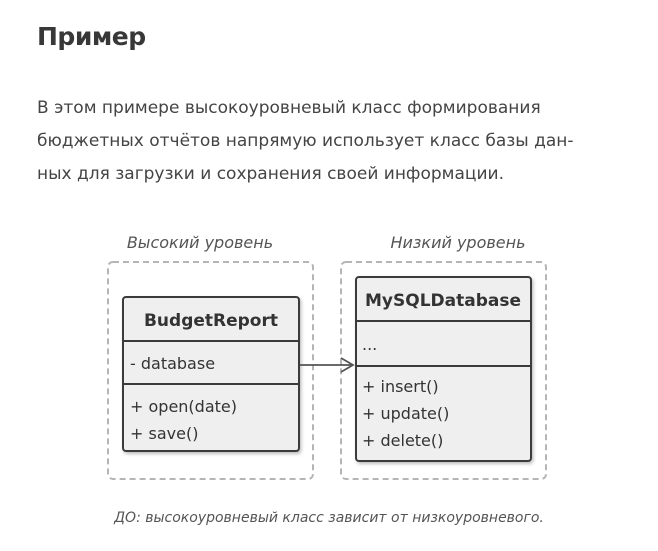 This screenshot has height=551, width=658. Describe the element at coordinates (172, 363) in the screenshot. I see `budget-report-field: - database` at that location.